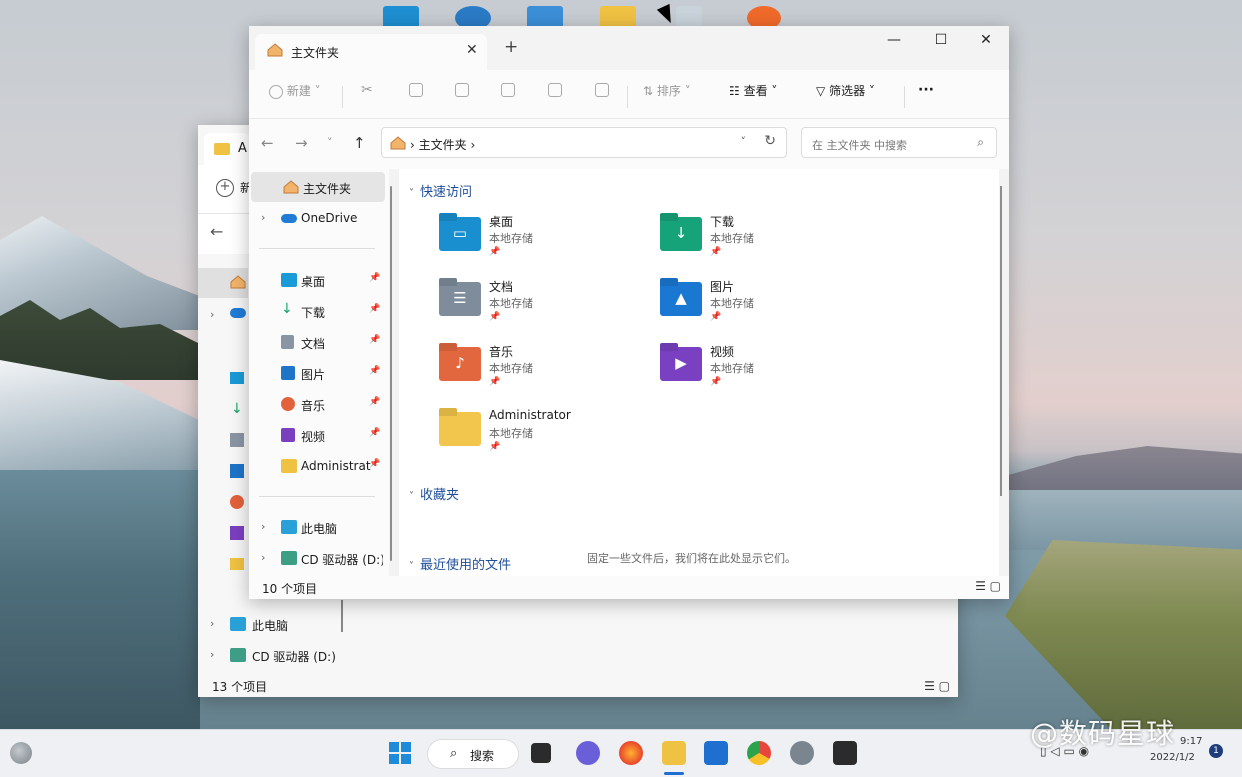 This screenshot has width=1242, height=777. What do you see at coordinates (770, 141) in the screenshot?
I see `refresh-icon: ↻` at bounding box center [770, 141].